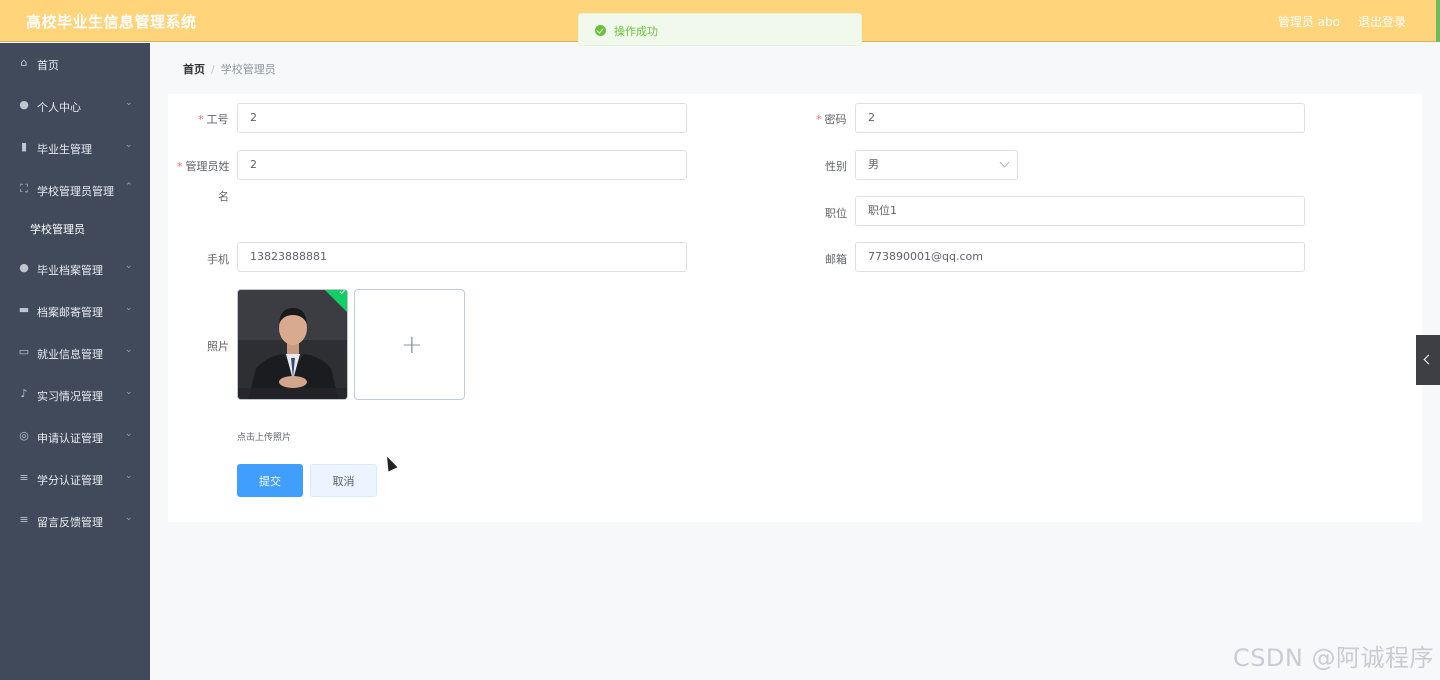  What do you see at coordinates (70, 270) in the screenshot?
I see `sidebar-item-label: 毕业档案管理` at bounding box center [70, 270].